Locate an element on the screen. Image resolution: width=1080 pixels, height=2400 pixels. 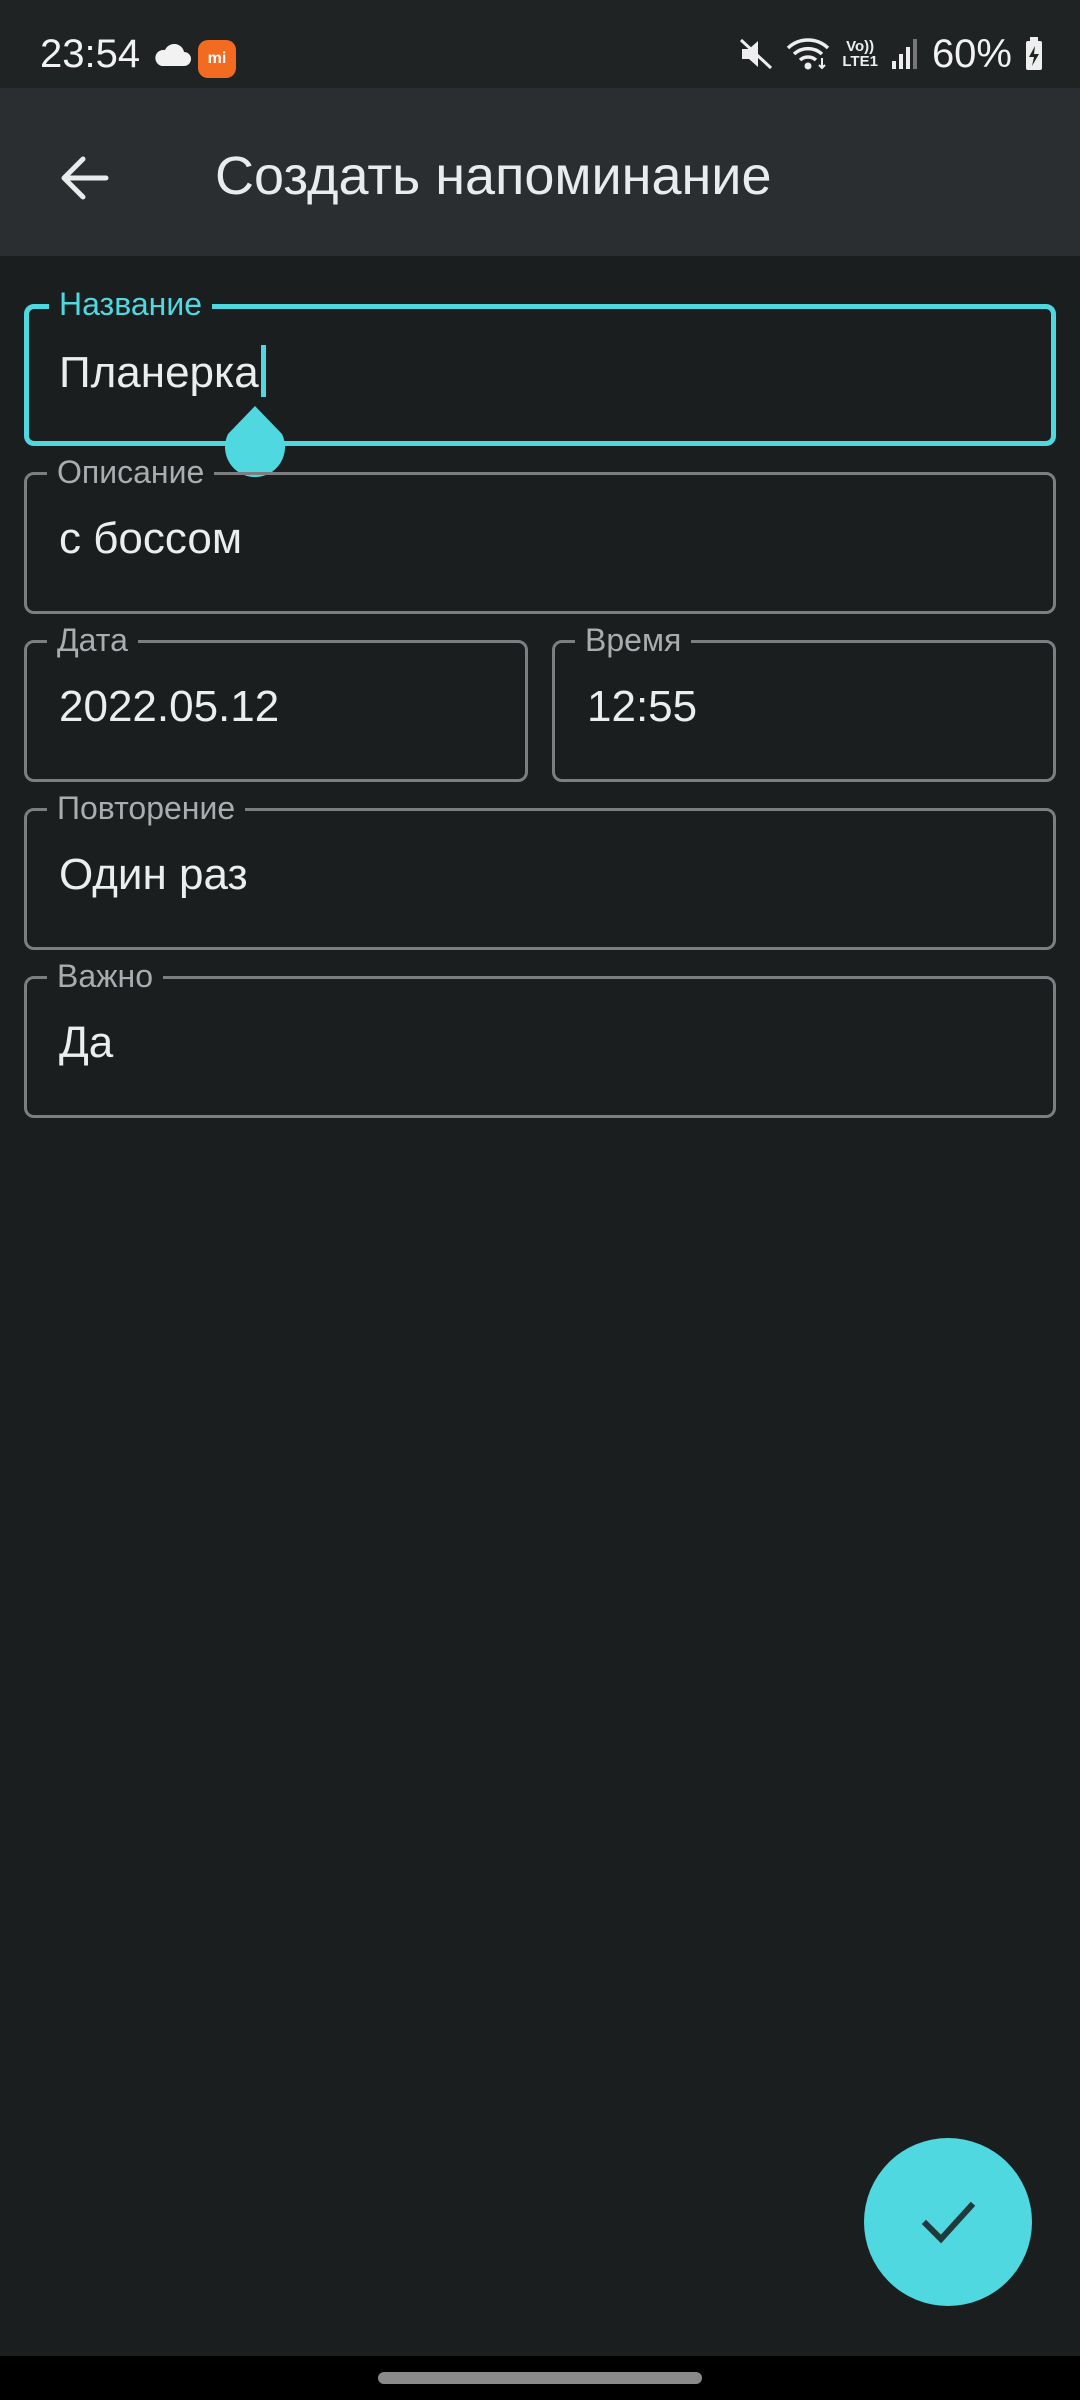
status-icons: Vo)) LTE1 60% is located at coordinates (891, 54).